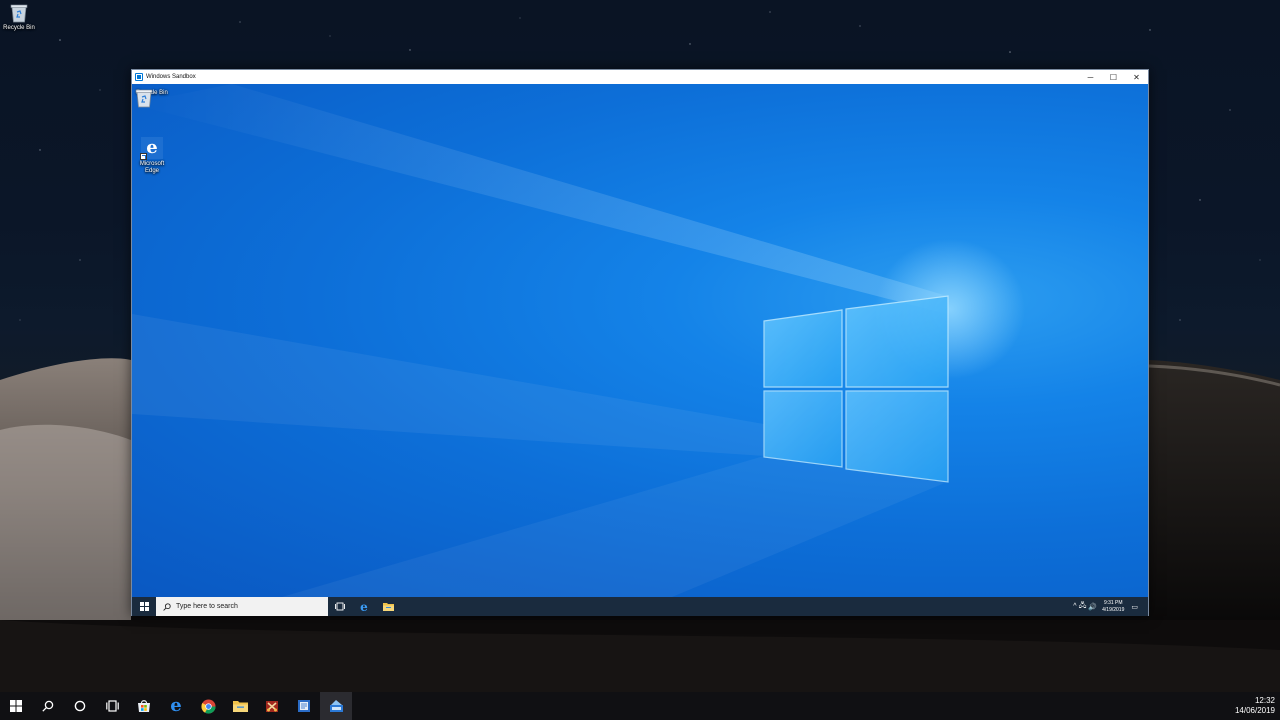 The height and width of the screenshot is (720, 1280). I want to click on task-view-button, so click(112, 706).